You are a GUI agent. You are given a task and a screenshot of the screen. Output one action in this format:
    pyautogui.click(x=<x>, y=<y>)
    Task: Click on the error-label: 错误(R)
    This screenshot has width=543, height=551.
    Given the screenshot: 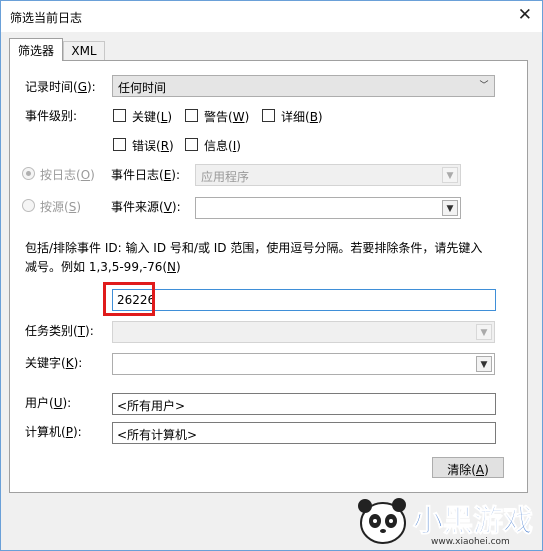 What is the action you would take?
    pyautogui.click(x=153, y=146)
    